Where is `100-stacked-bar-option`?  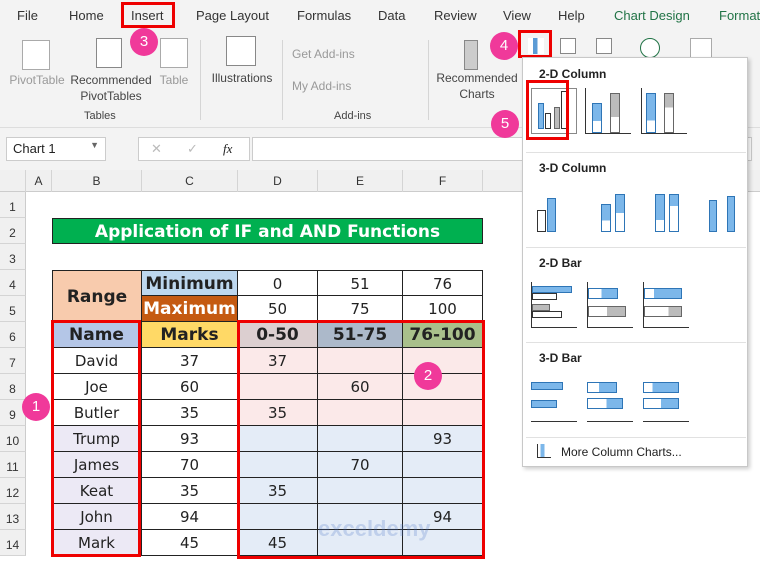 100-stacked-bar-option is located at coordinates (666, 305).